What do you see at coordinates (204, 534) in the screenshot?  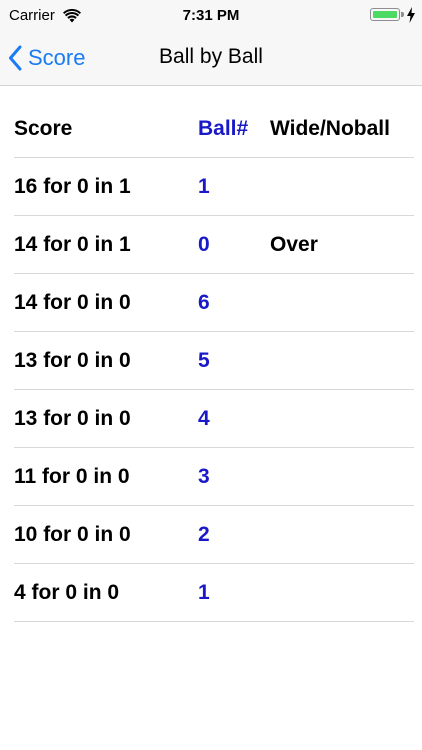 I see `row-ball: 2` at bounding box center [204, 534].